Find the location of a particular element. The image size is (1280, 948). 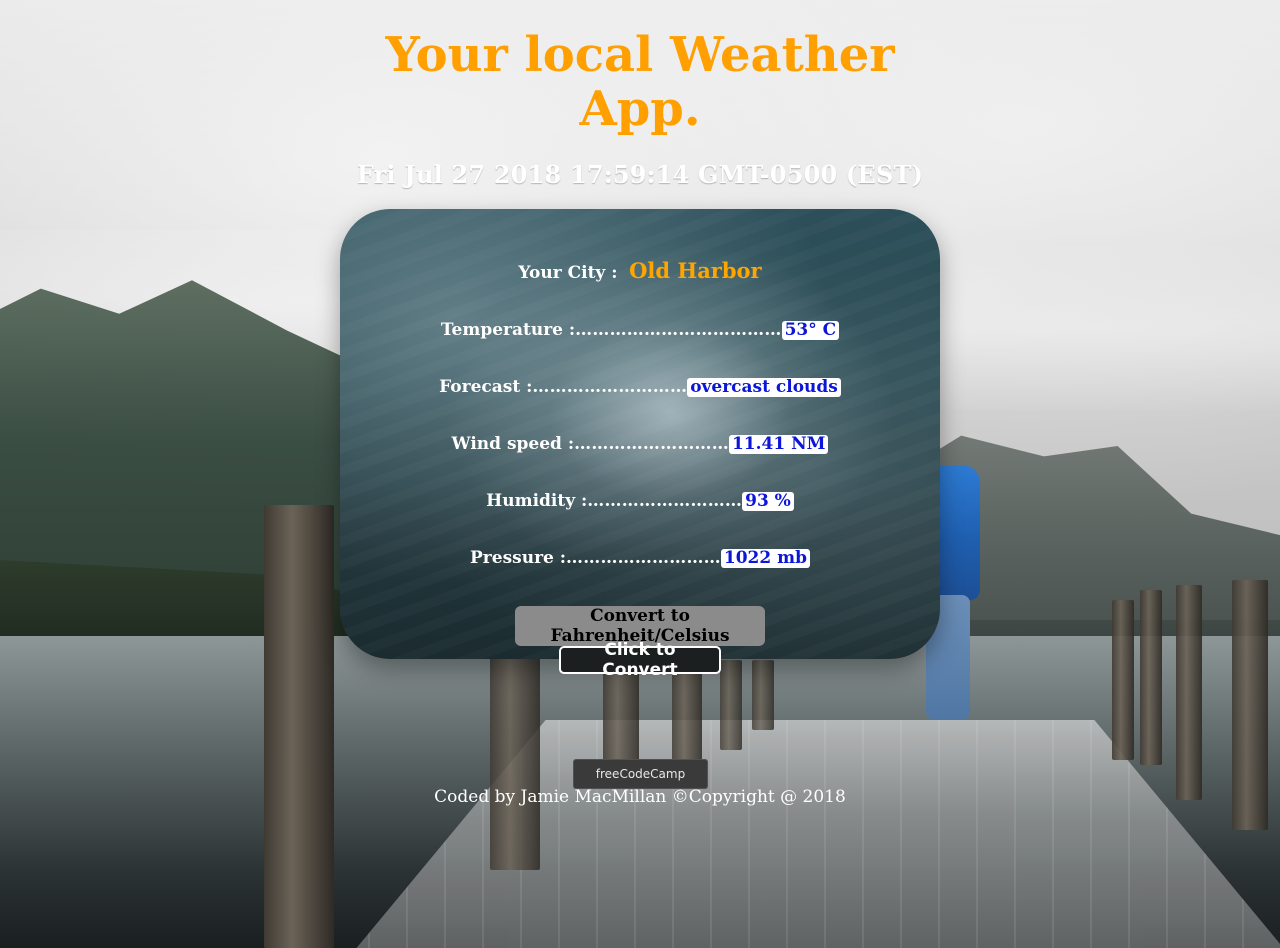

temperature-row: Temperature :……………………………… 53° C is located at coordinates (640, 330).